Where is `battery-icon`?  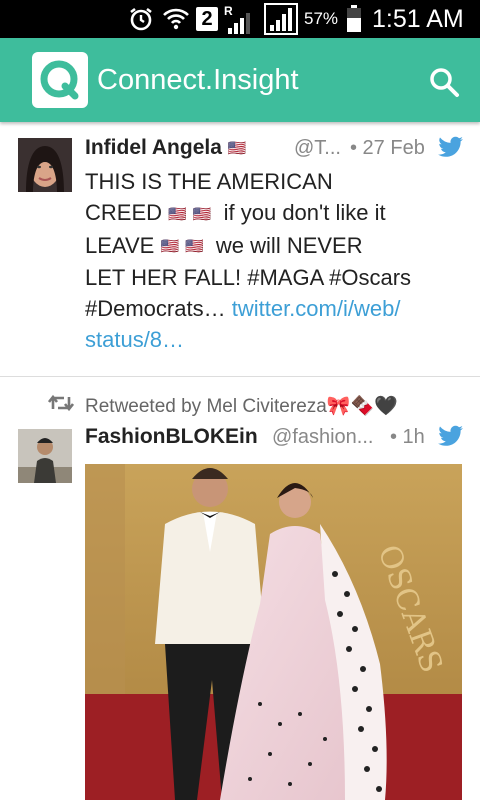
battery-icon is located at coordinates (354, 19).